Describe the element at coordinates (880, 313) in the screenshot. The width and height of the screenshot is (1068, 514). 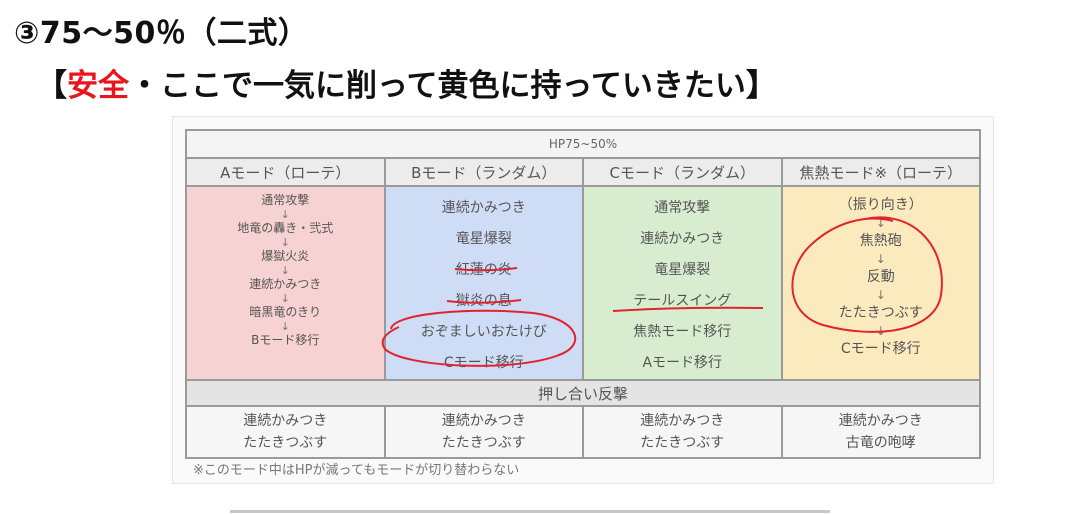
I see `attack-item: たたきつぶす` at that location.